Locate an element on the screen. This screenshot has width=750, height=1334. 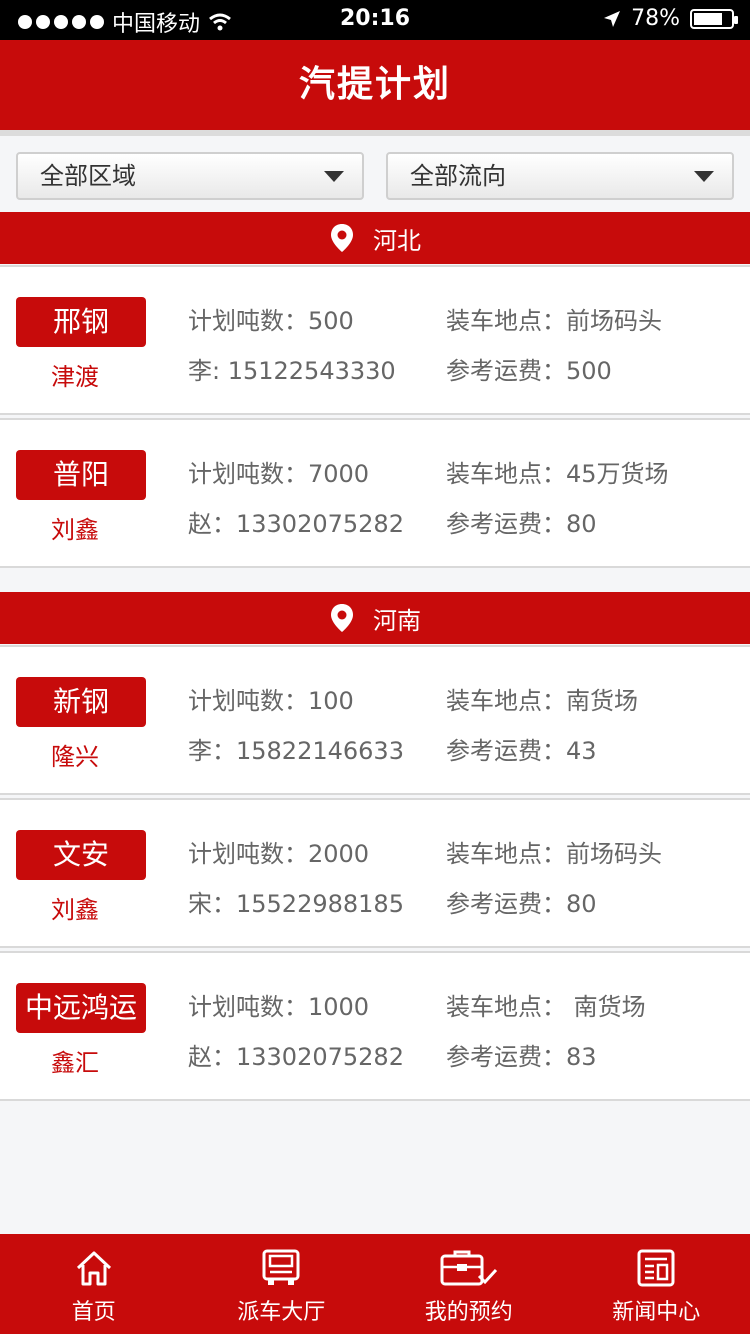
newspaper-icon is located at coordinates (656, 1268).